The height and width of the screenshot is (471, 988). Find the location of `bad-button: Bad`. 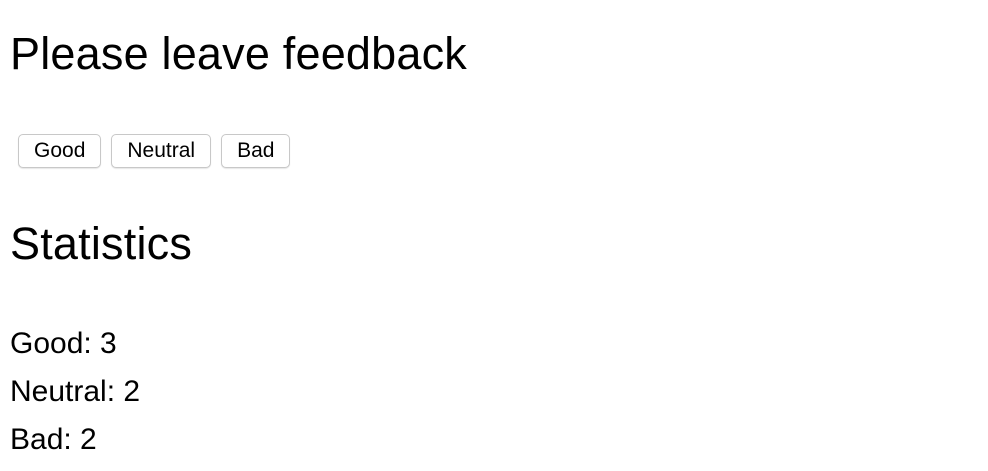

bad-button: Bad is located at coordinates (256, 151).